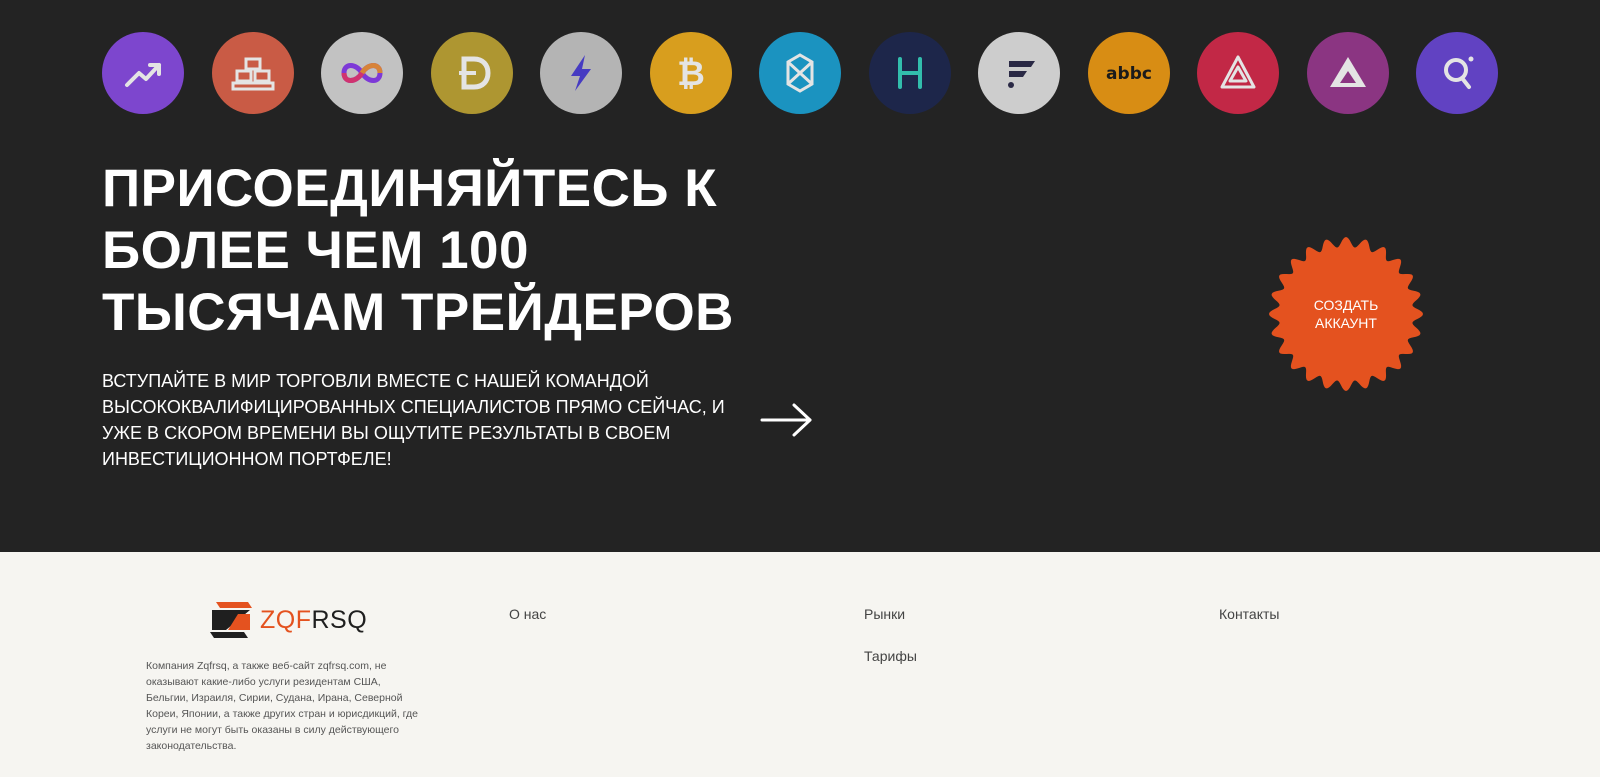 This screenshot has height=777, width=1600. Describe the element at coordinates (1238, 73) in the screenshot. I see `arcblock-icon` at that location.